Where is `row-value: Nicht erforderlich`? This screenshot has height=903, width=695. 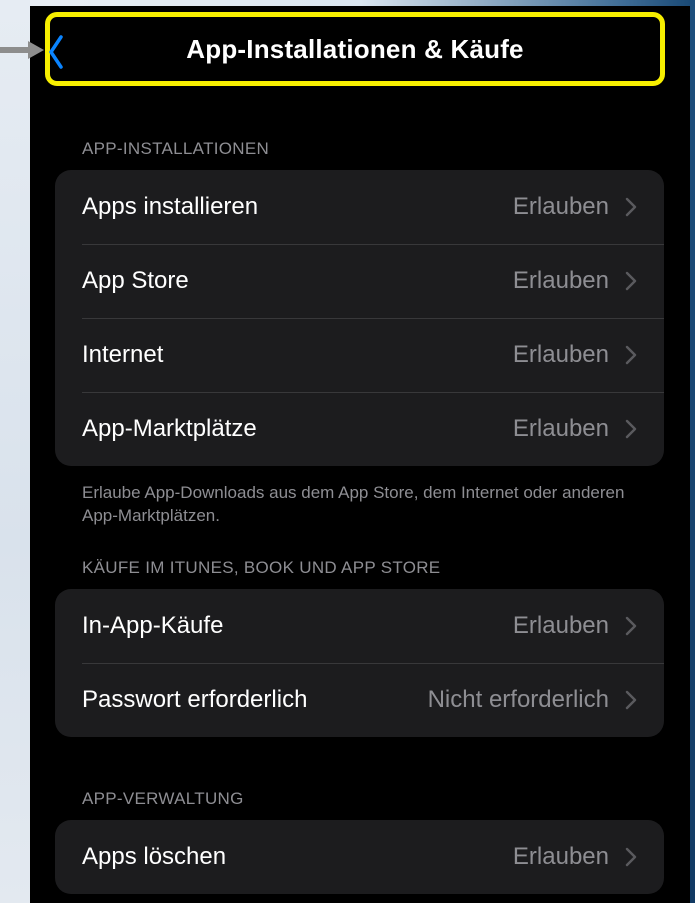
row-value: Nicht erforderlich is located at coordinates (518, 699).